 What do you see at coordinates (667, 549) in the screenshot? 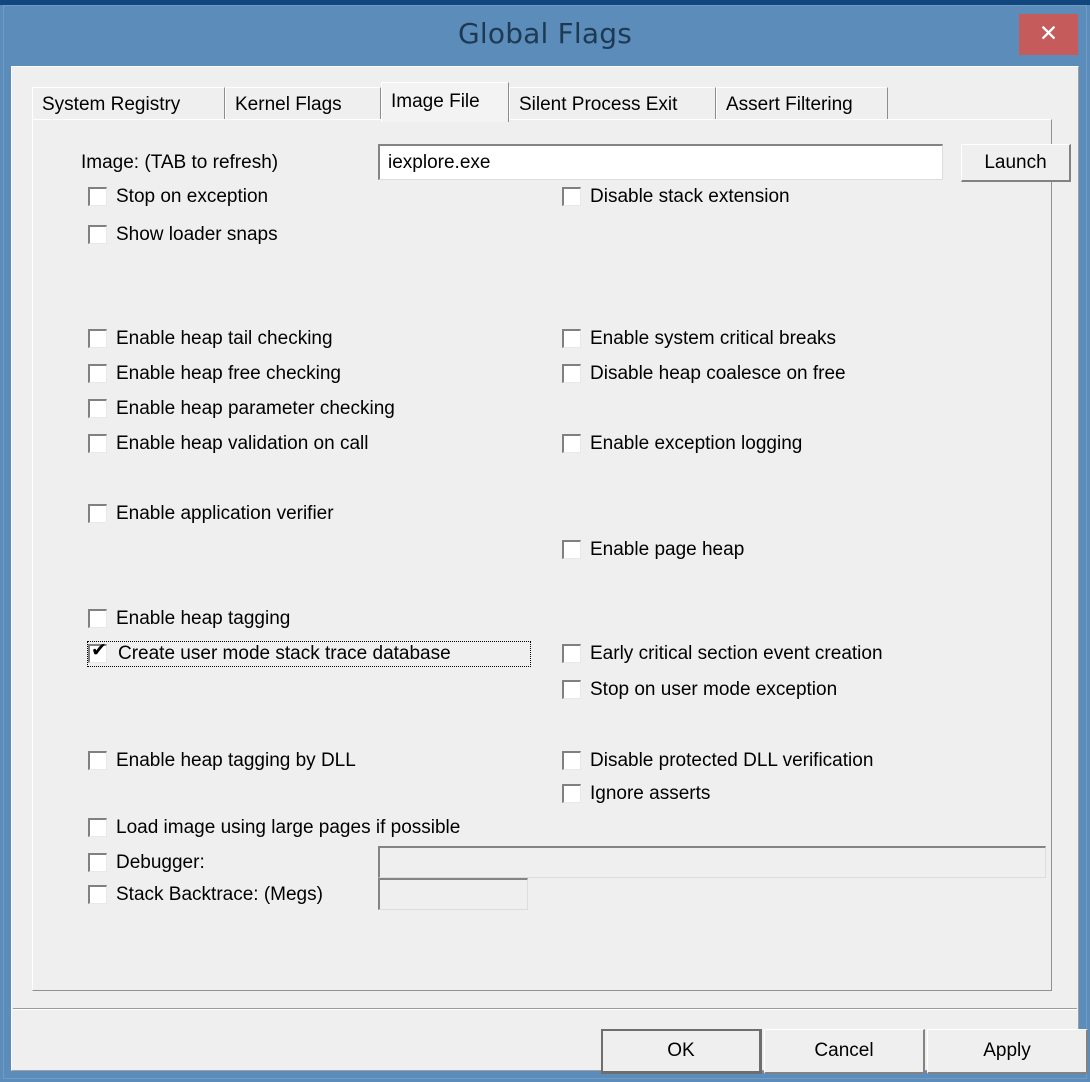
I see `checkbox-label: Enable page heap` at bounding box center [667, 549].